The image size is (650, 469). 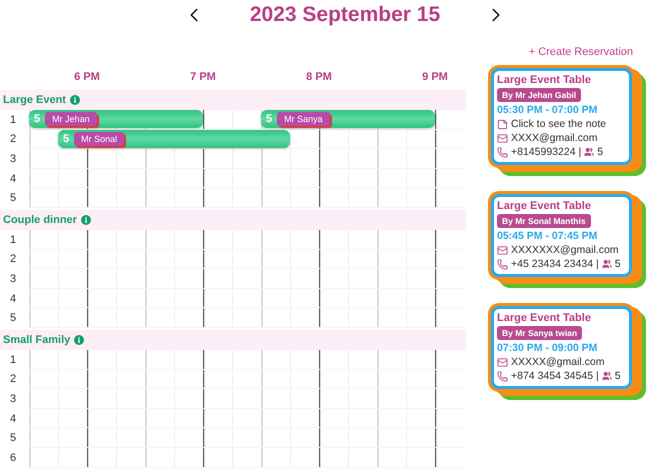 I want to click on booking-bar: 5 Mr Jehan, so click(x=116, y=119).